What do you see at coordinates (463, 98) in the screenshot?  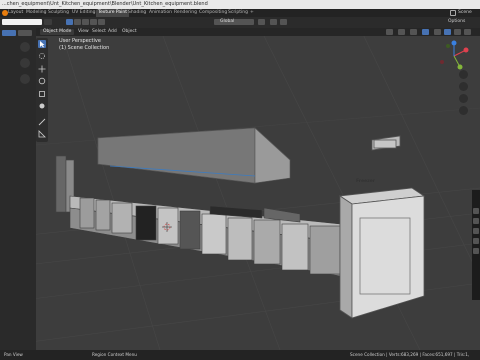 I see `camera-view-icon` at bounding box center [463, 98].